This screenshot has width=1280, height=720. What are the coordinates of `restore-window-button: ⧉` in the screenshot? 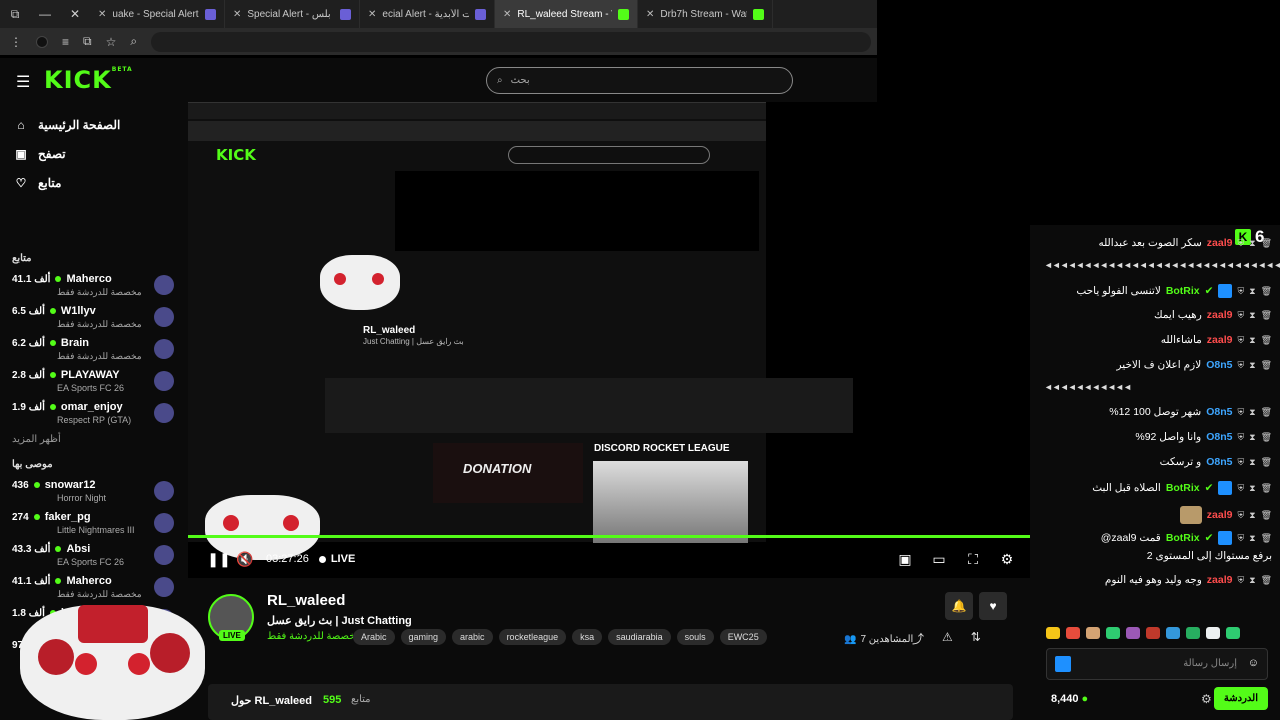 It's located at (15, 14).